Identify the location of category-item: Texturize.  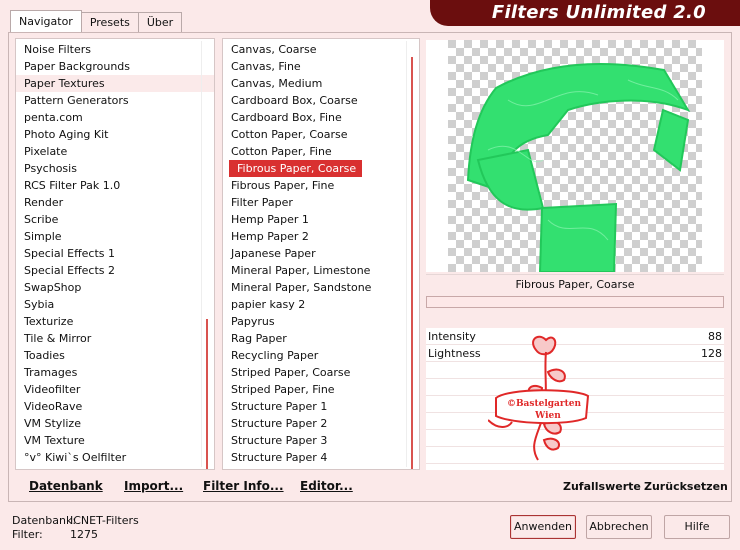
(115, 321).